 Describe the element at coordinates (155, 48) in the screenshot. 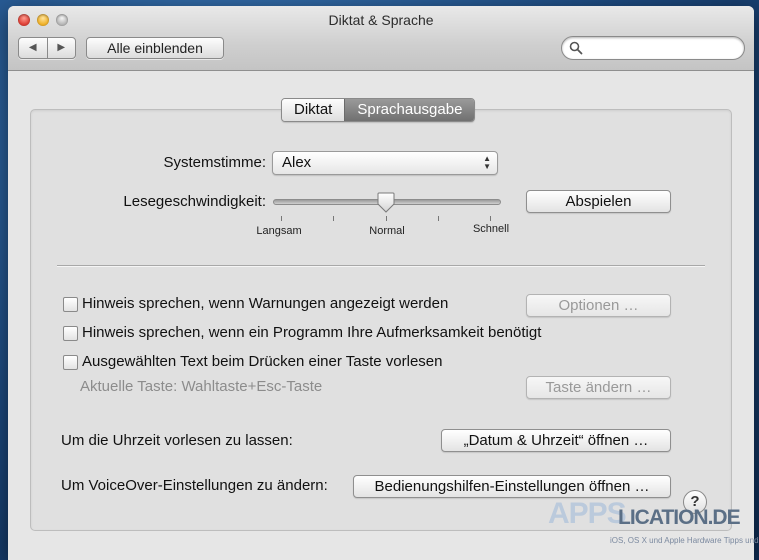

I see `show-all-button: Alle einblenden` at that location.